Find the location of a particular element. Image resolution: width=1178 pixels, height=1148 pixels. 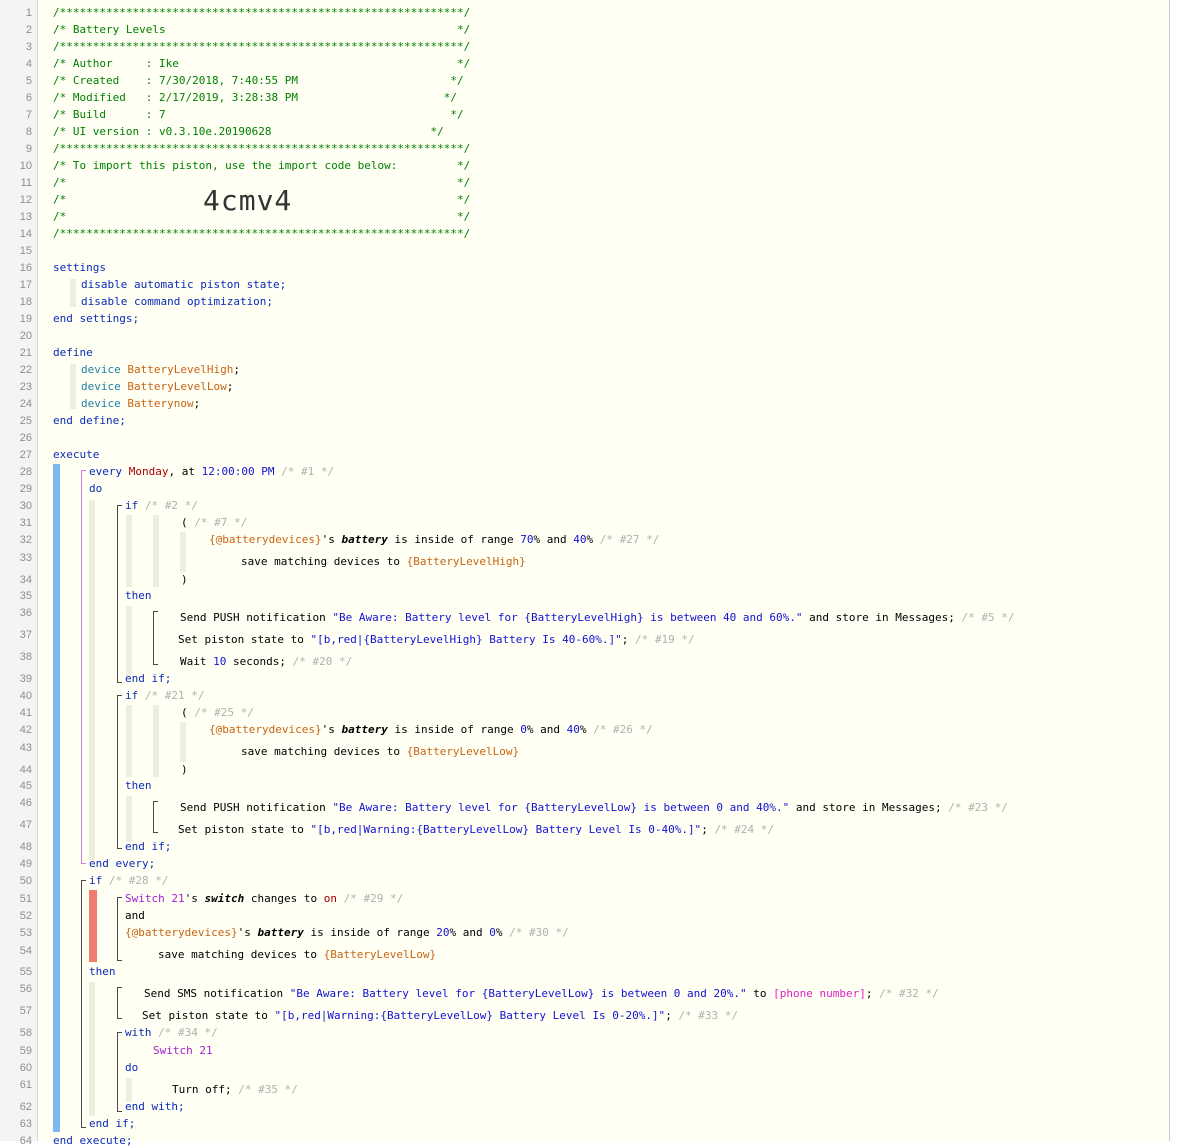

group-25-open: ( /* #25 */ is located at coordinates (217, 712).